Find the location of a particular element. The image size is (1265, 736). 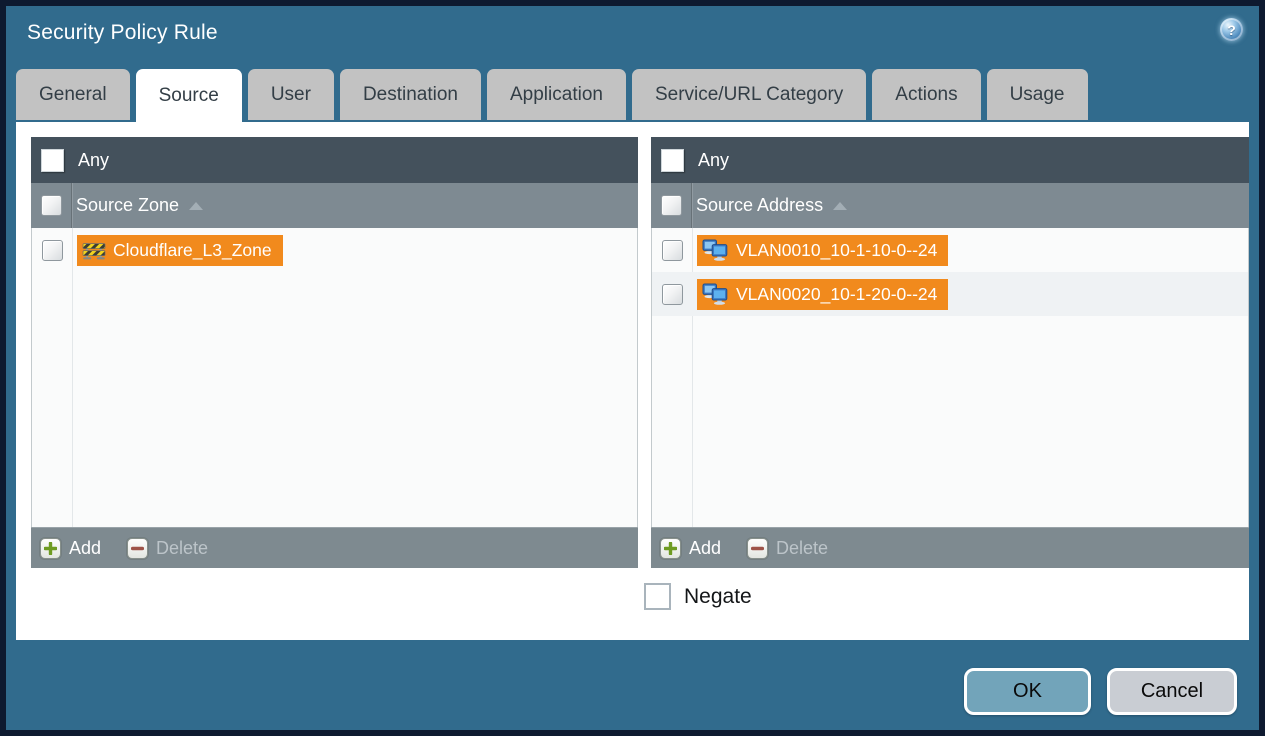

table-row: VLAN0010_10-1-10-0--24 is located at coordinates (950, 250).